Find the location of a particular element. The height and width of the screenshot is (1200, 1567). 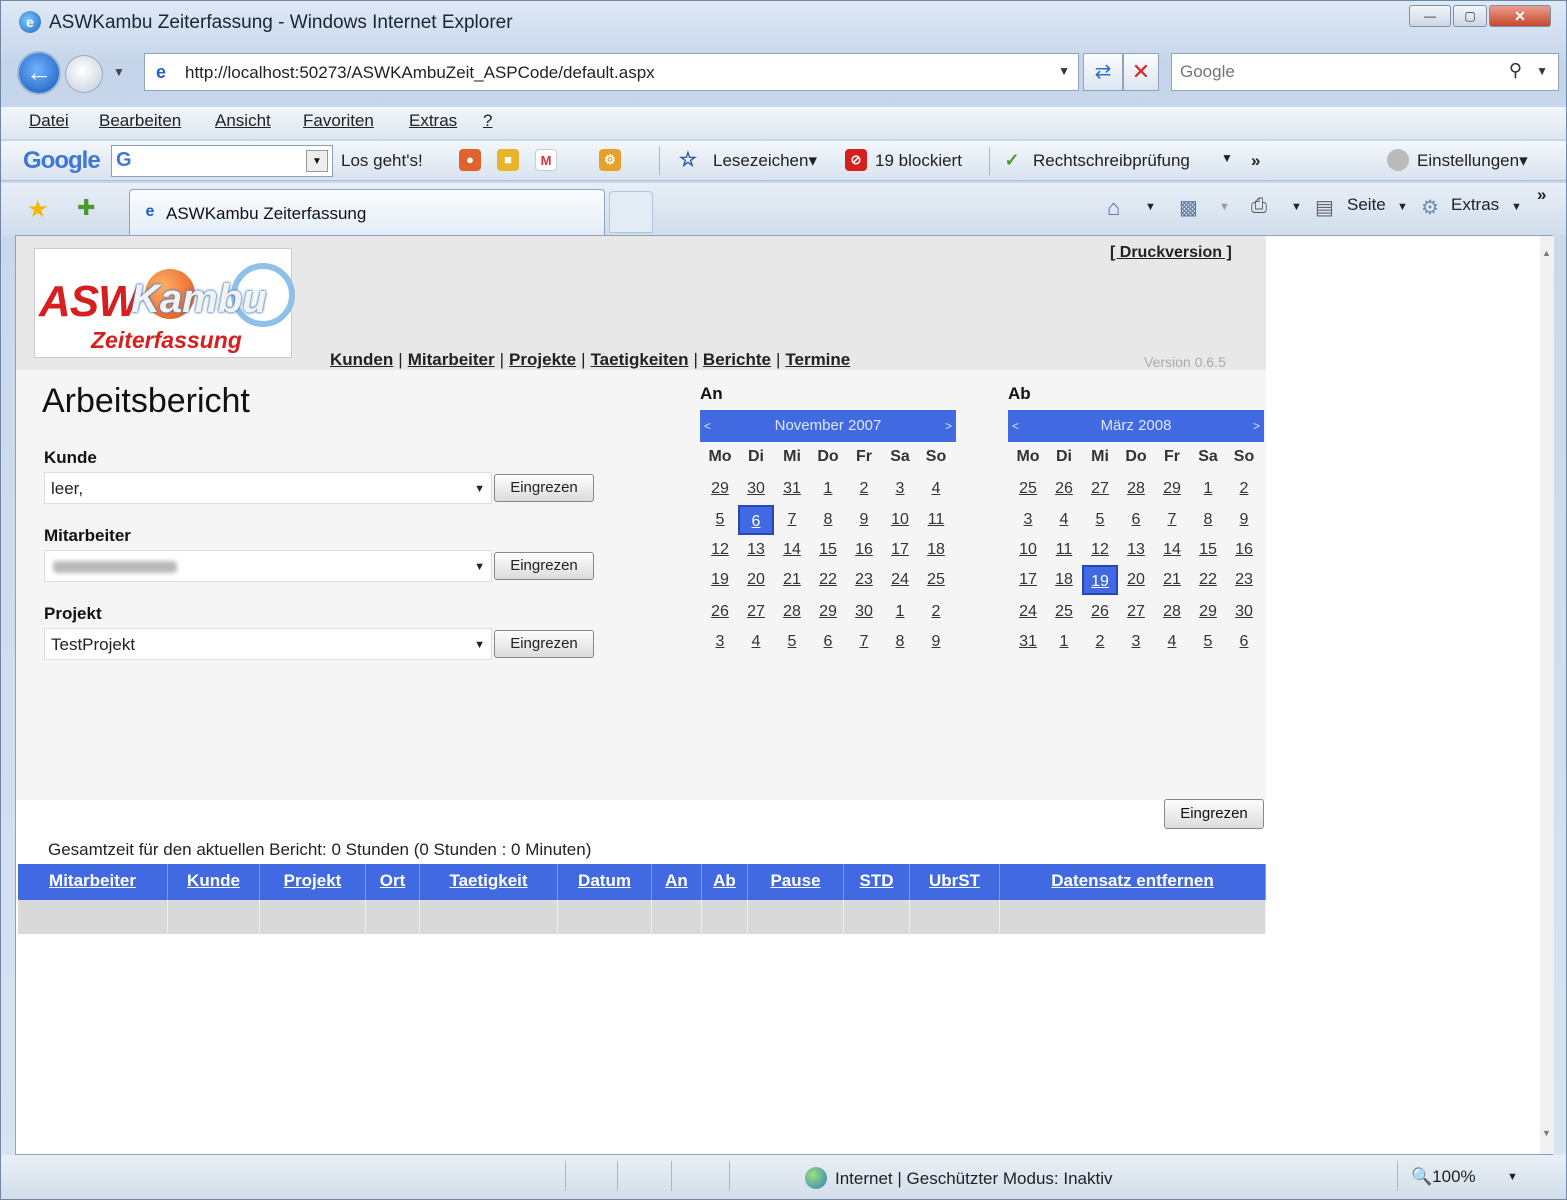

column-header: An is located at coordinates (677, 882).